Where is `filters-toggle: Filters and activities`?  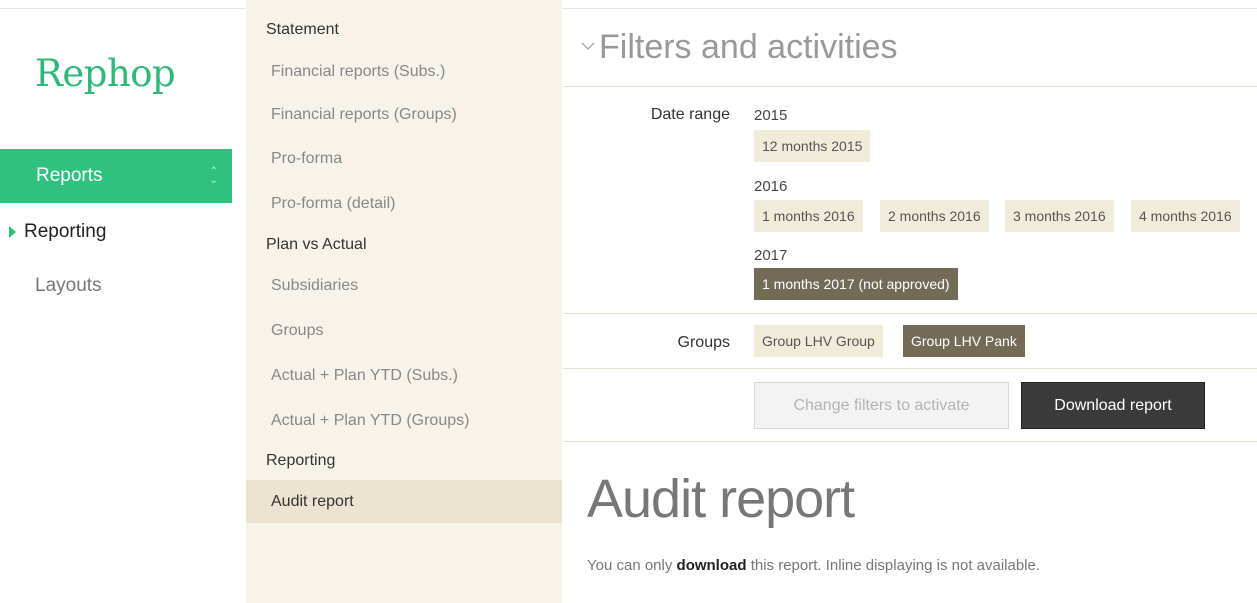
filters-toggle: Filters and activities is located at coordinates (739, 47).